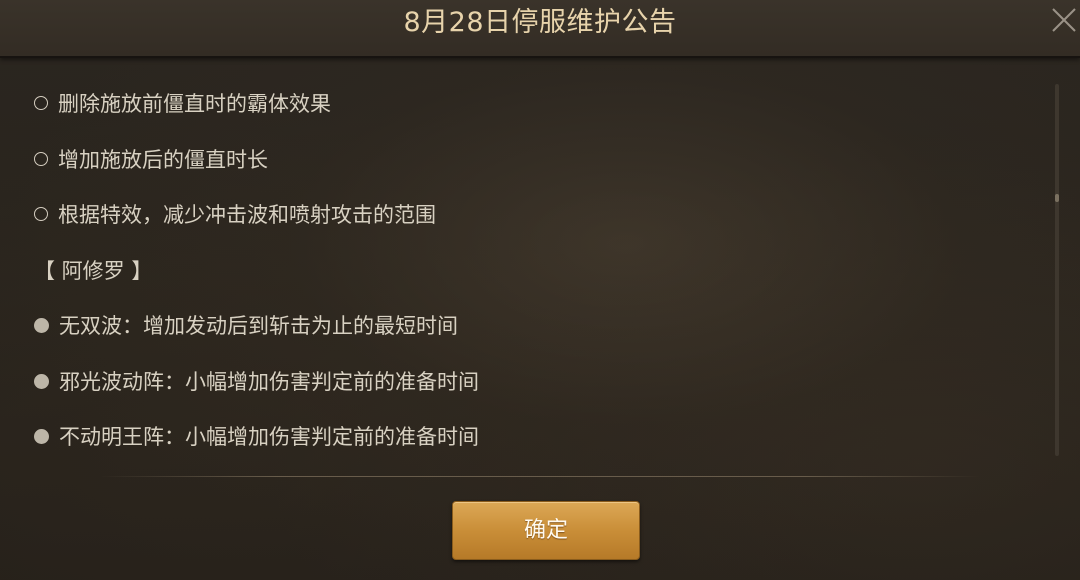 The image size is (1080, 580). What do you see at coordinates (194, 104) in the screenshot?
I see `list-item-text: 删除施放前僵直时的霸体效果` at bounding box center [194, 104].